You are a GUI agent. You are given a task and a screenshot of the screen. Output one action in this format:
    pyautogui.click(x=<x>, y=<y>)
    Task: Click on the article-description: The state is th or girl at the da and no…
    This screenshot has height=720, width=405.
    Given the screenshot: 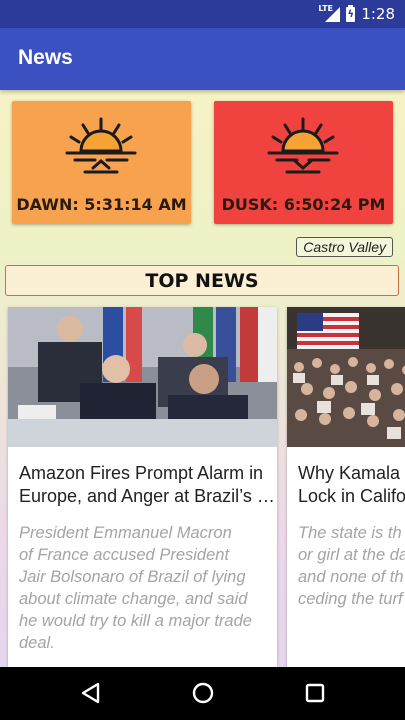 What is the action you would take?
    pyautogui.click(x=351, y=566)
    